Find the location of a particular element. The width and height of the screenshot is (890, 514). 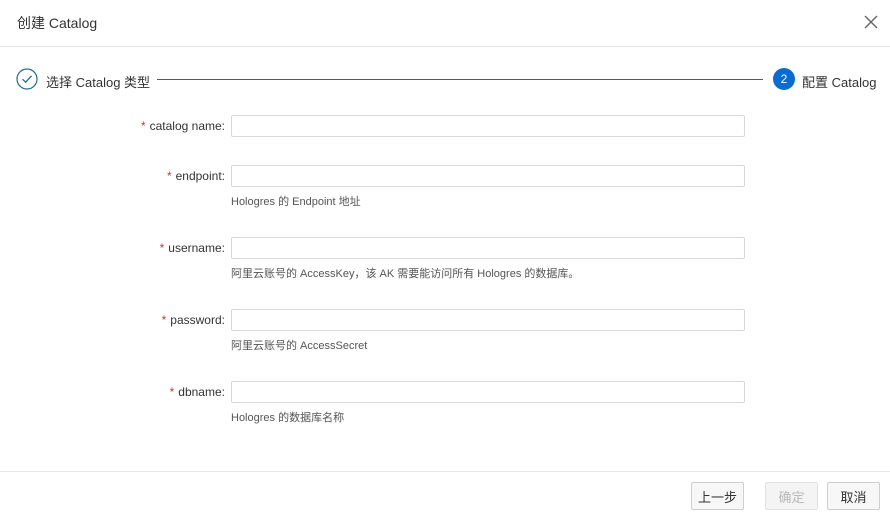

step-indicator: 选择 Catalog 类型 2 配置 Catalog is located at coordinates (445, 80).